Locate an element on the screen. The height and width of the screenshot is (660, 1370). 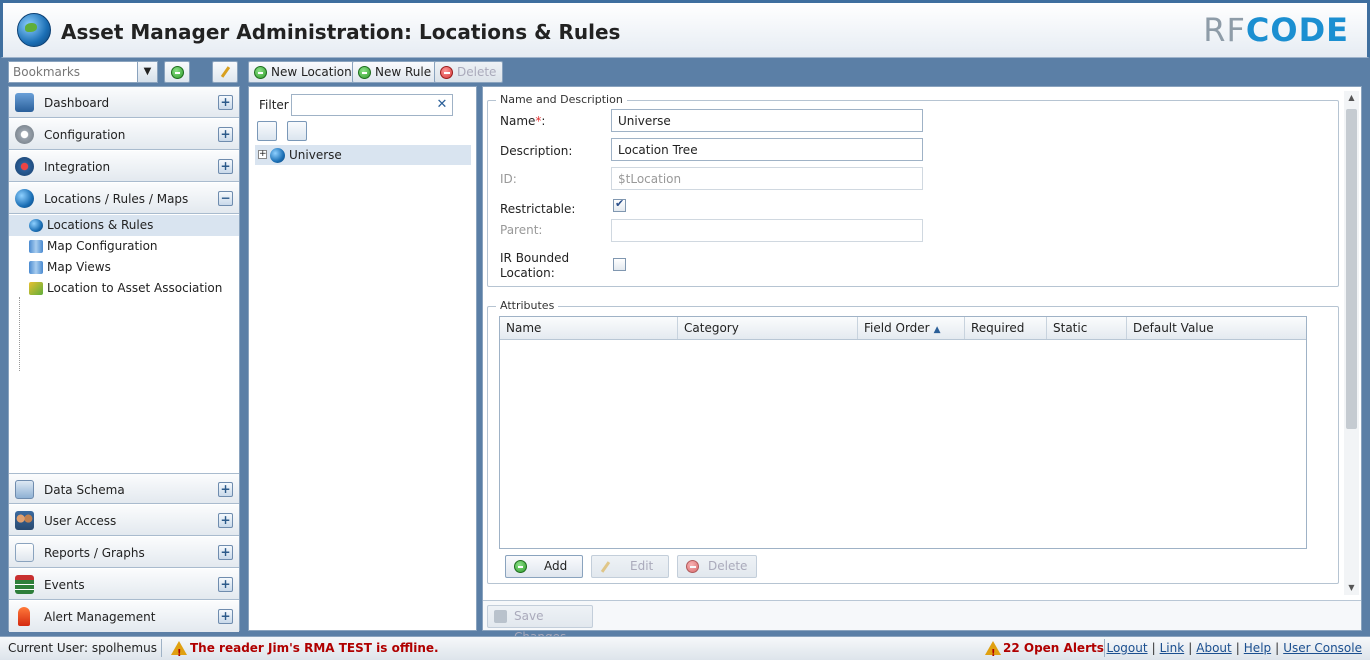
name-field: Universe is located at coordinates (767, 120).